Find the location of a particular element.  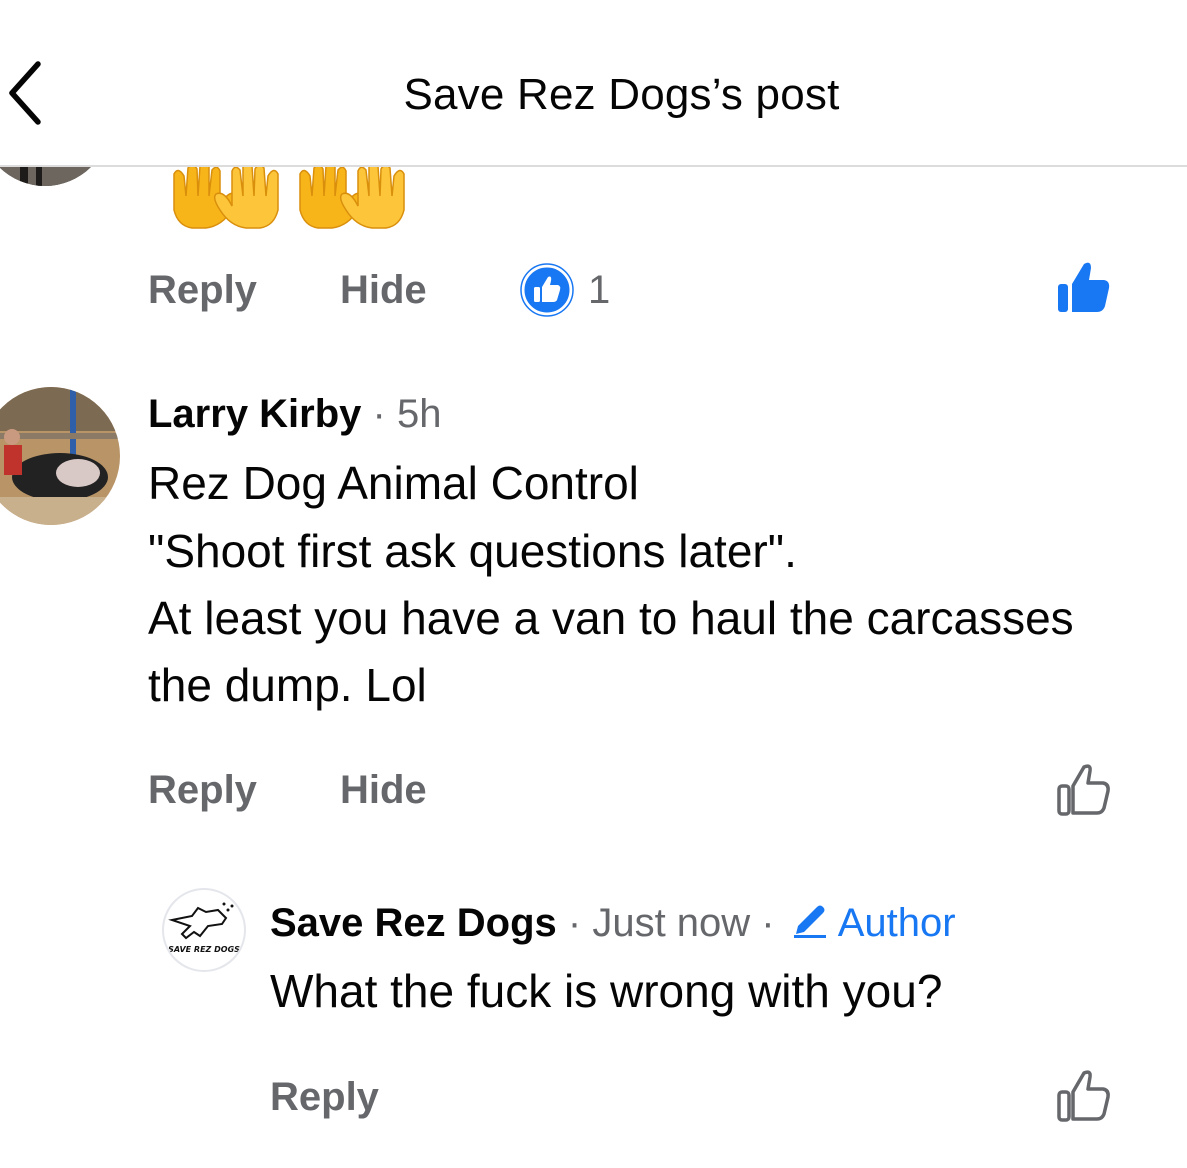

comment-text-line: "Shoot first ask questions later". is located at coordinates (472, 551).